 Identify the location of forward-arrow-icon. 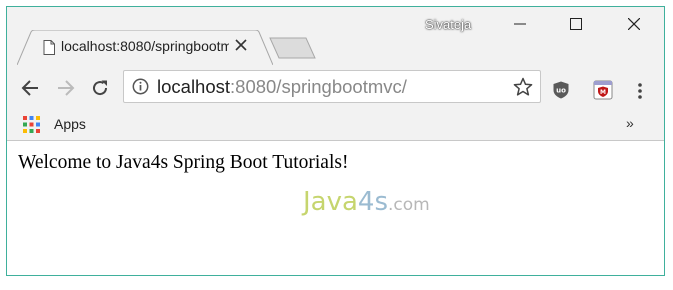
(66, 88).